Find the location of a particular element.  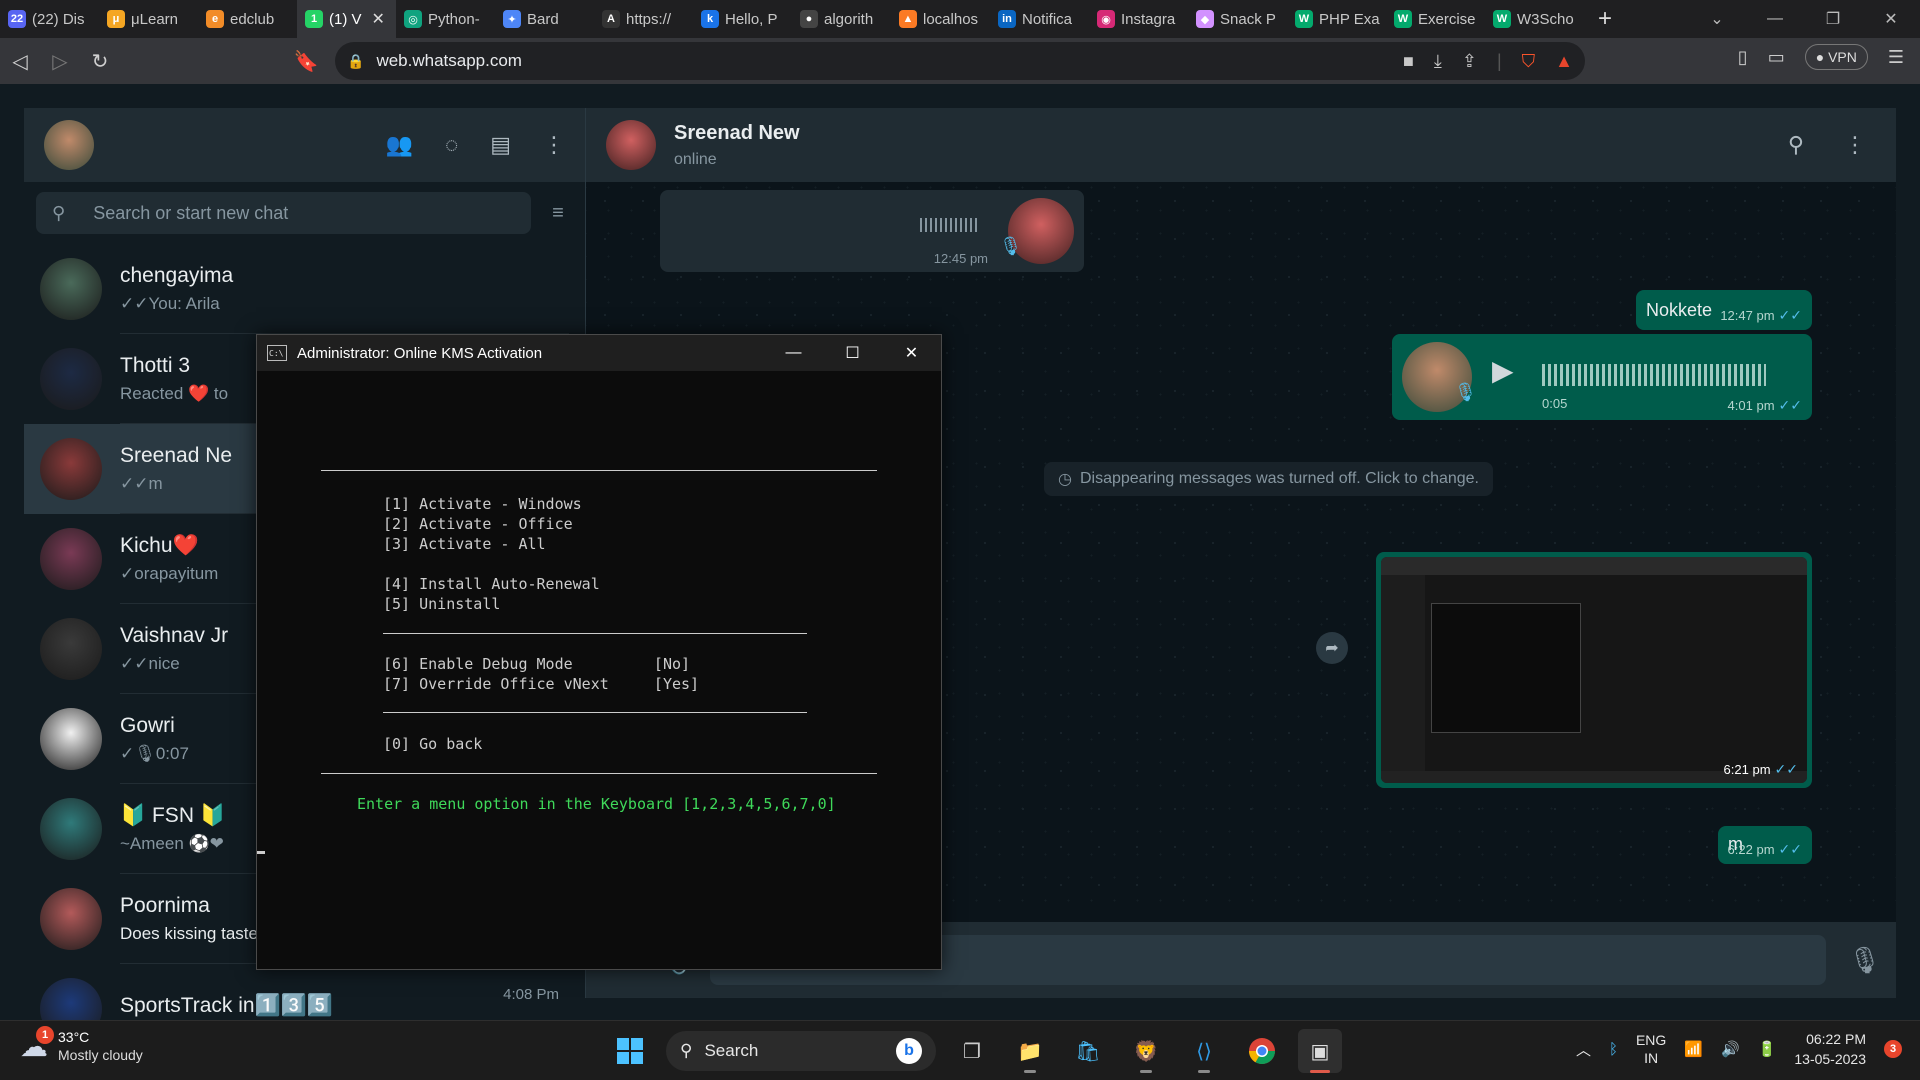

chat-list-item: chengayima ✓✓You: Arila is located at coordinates (304, 289).